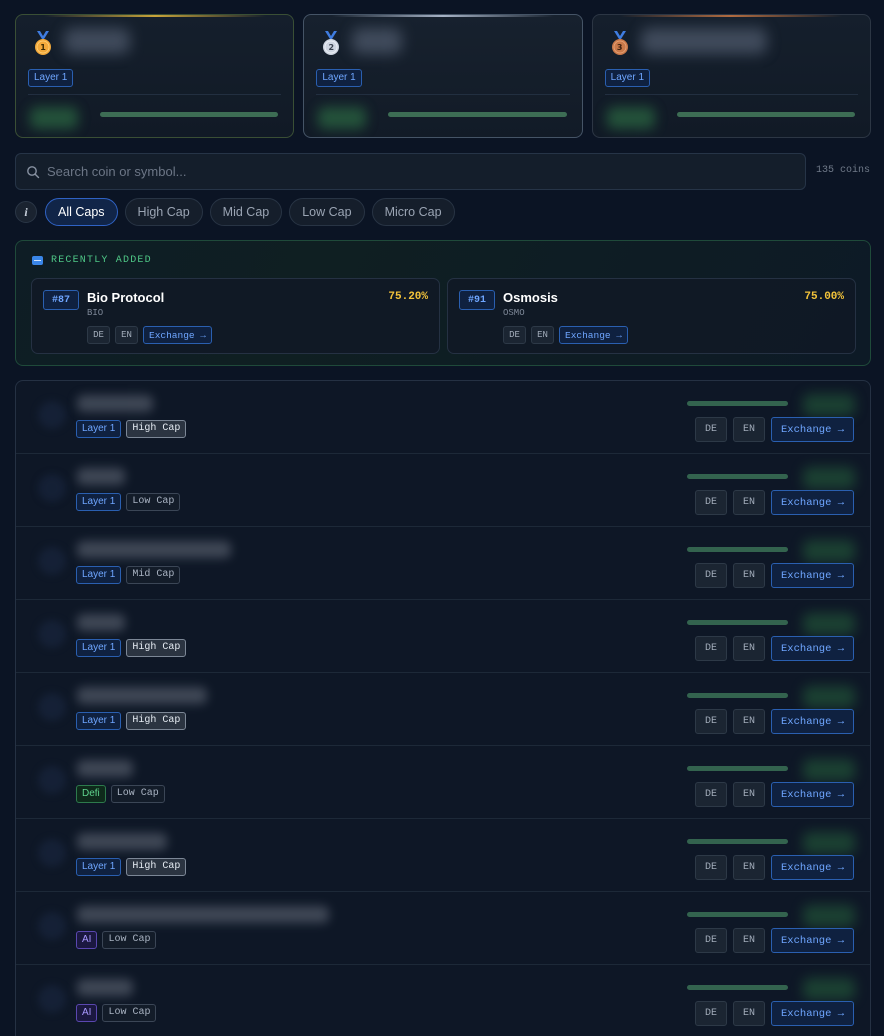  I want to click on search-bar, so click(410, 171).